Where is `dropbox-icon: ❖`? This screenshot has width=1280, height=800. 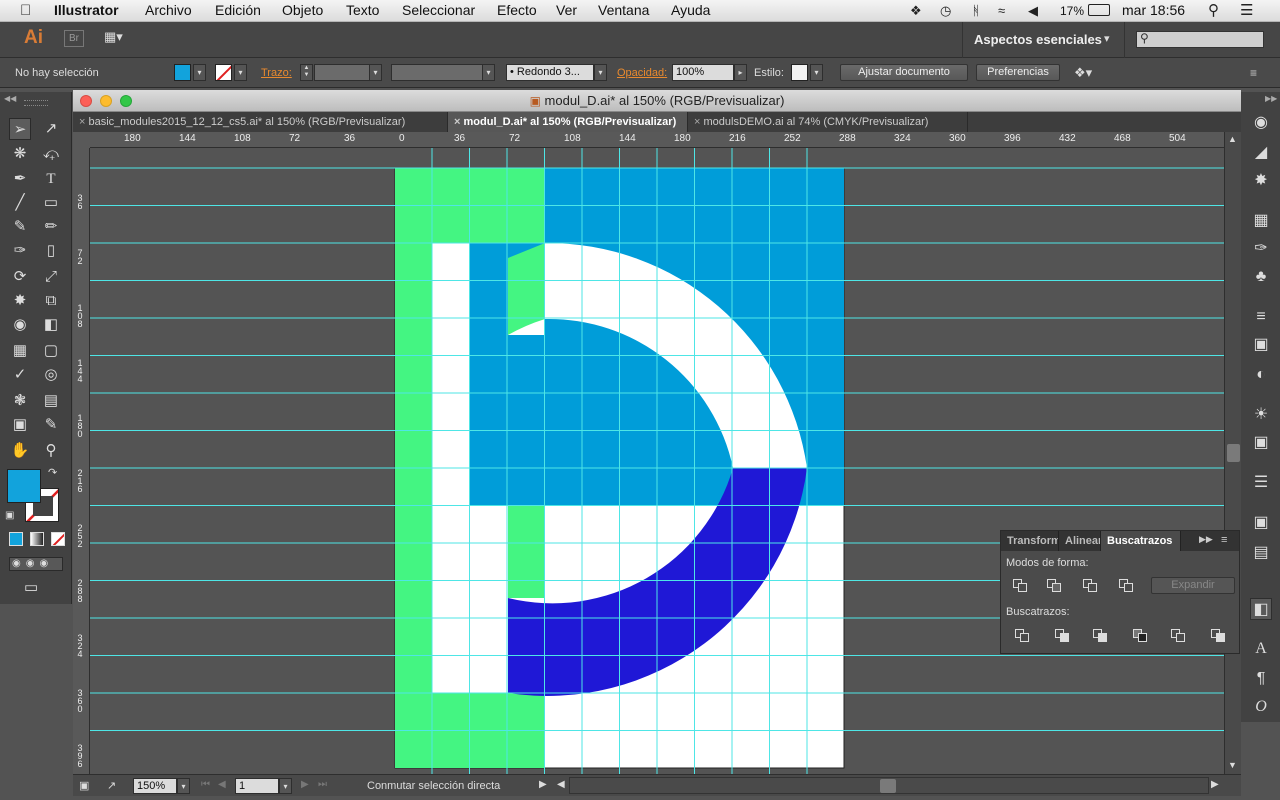 dropbox-icon: ❖ is located at coordinates (916, 11).